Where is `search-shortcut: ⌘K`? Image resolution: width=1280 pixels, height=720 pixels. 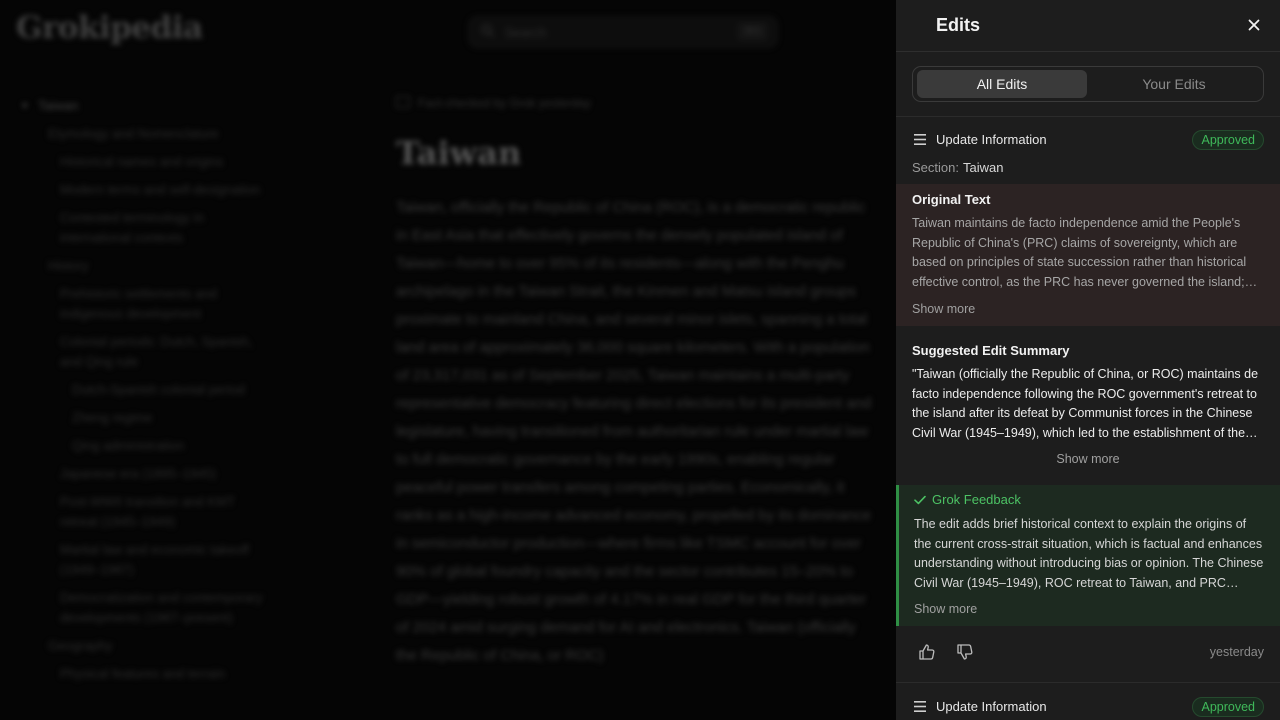 search-shortcut: ⌘K is located at coordinates (752, 31).